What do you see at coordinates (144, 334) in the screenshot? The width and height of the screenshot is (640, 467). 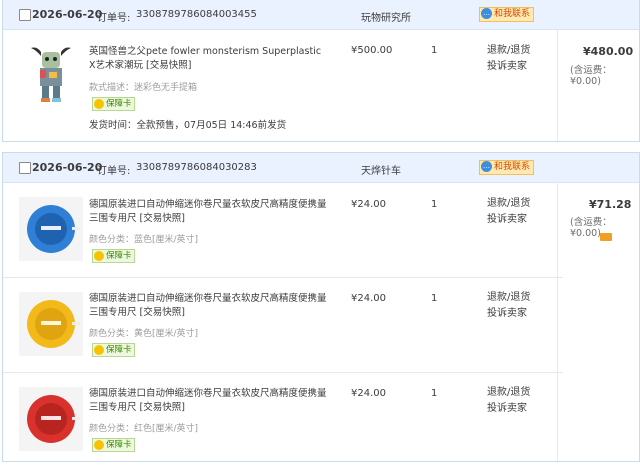 I see `product-attribute: 颜色分类：黄色[厘米/英寸]` at bounding box center [144, 334].